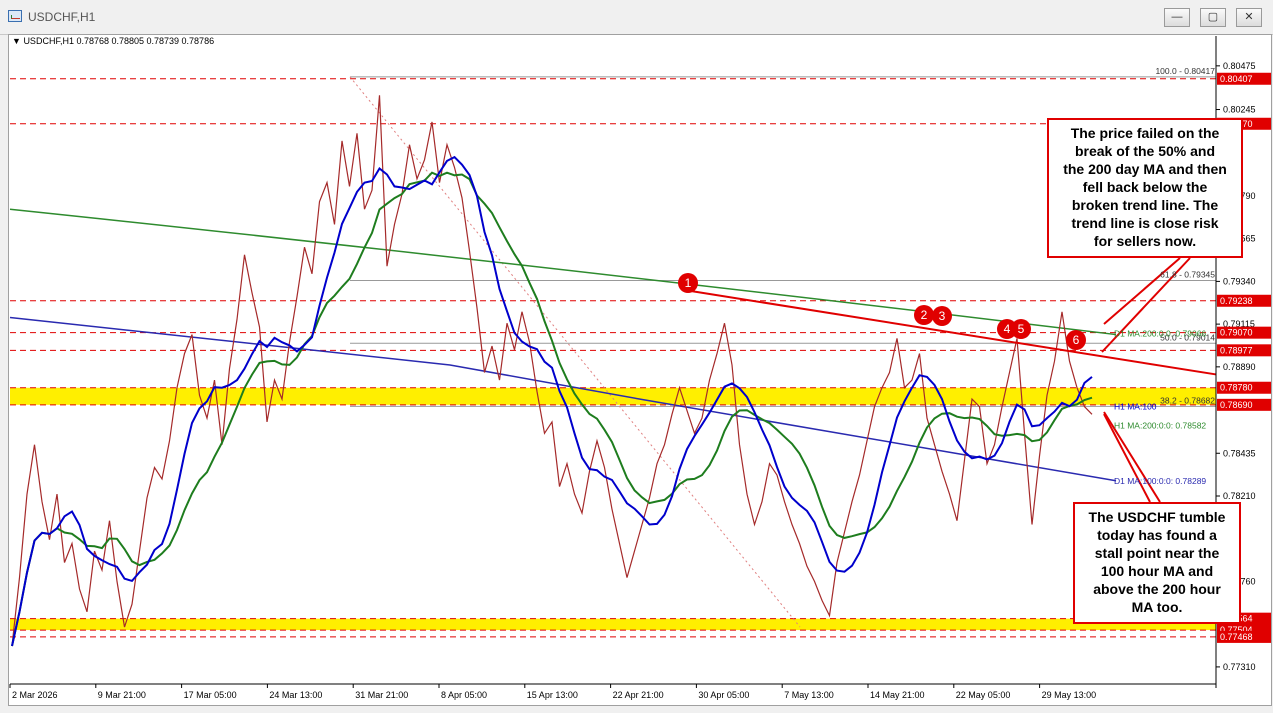  I want to click on annotation-bottom-line: above the 200 hour, so click(1157, 589).